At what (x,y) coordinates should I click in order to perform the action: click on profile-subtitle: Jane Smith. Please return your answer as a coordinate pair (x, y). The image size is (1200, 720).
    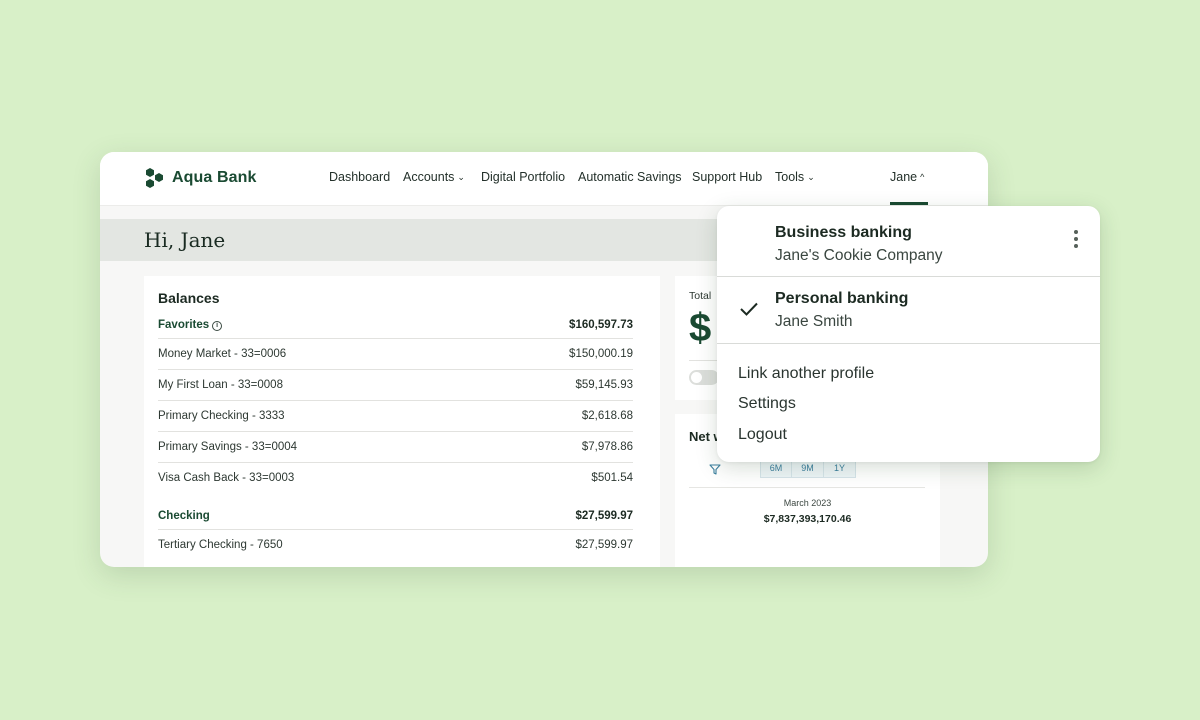
    Looking at the image, I should click on (814, 321).